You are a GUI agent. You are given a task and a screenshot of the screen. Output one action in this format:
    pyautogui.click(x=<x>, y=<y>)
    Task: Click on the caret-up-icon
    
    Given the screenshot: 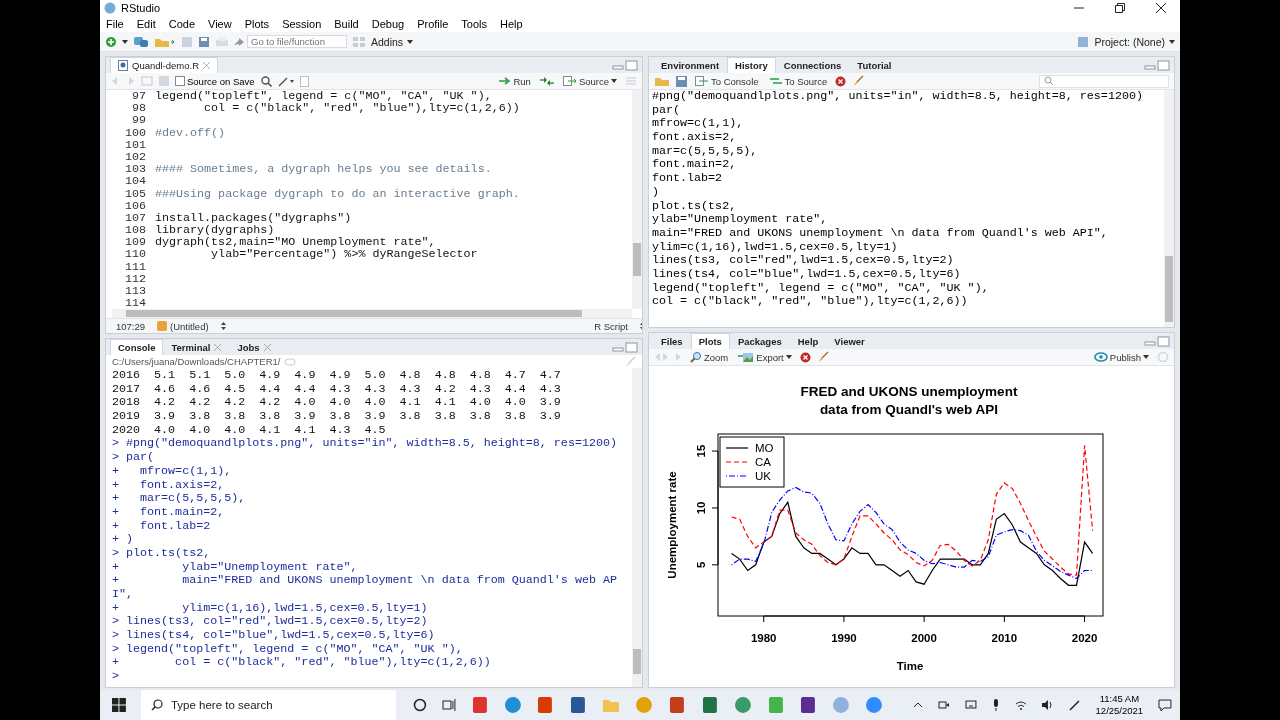 What is the action you would take?
    pyautogui.click(x=918, y=705)
    